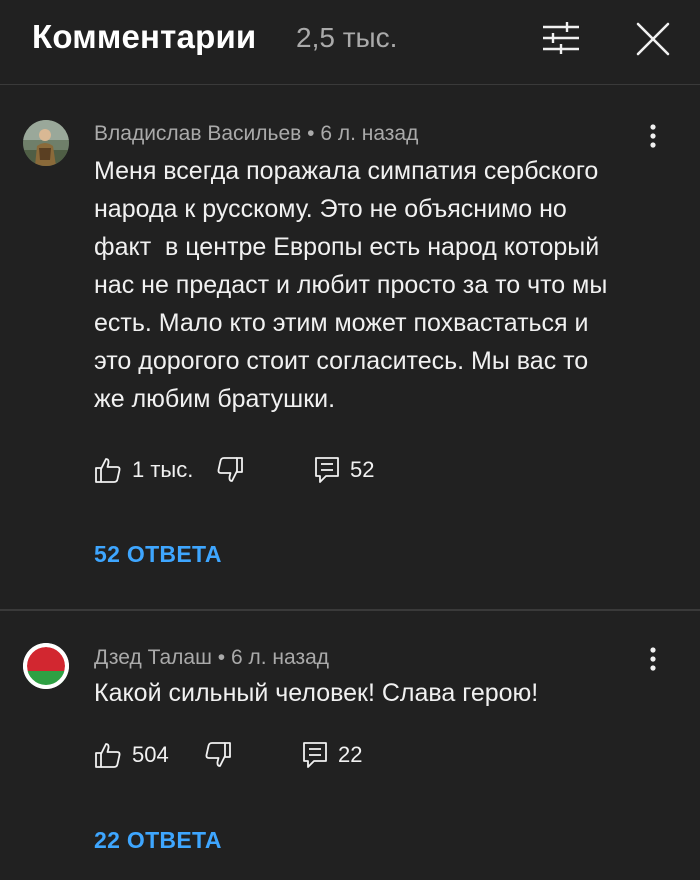 The width and height of the screenshot is (700, 880). What do you see at coordinates (163, 469) in the screenshot?
I see `like-count: 1 тыс.` at bounding box center [163, 469].